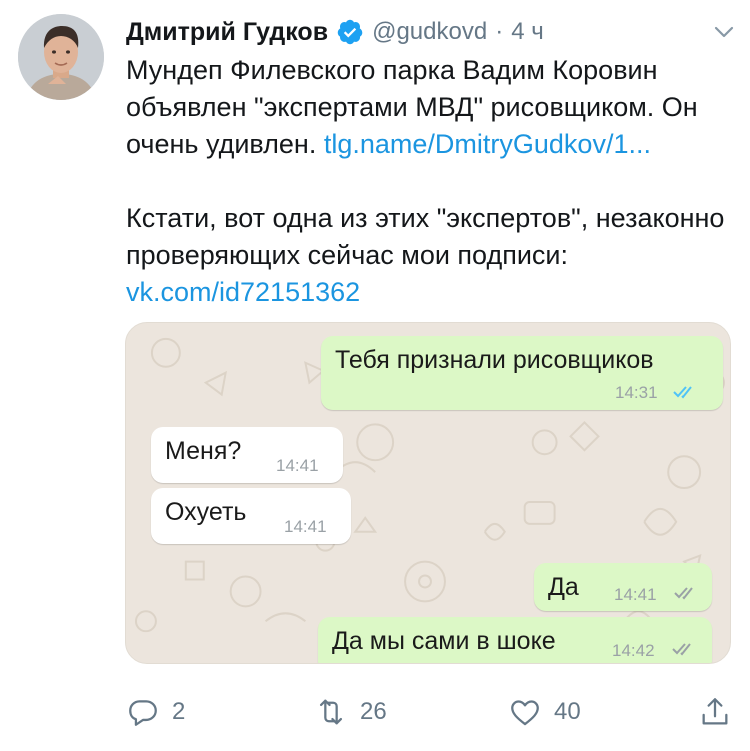  Describe the element at coordinates (227, 32) in the screenshot. I see `author-name: Дмитрий Гудков` at that location.